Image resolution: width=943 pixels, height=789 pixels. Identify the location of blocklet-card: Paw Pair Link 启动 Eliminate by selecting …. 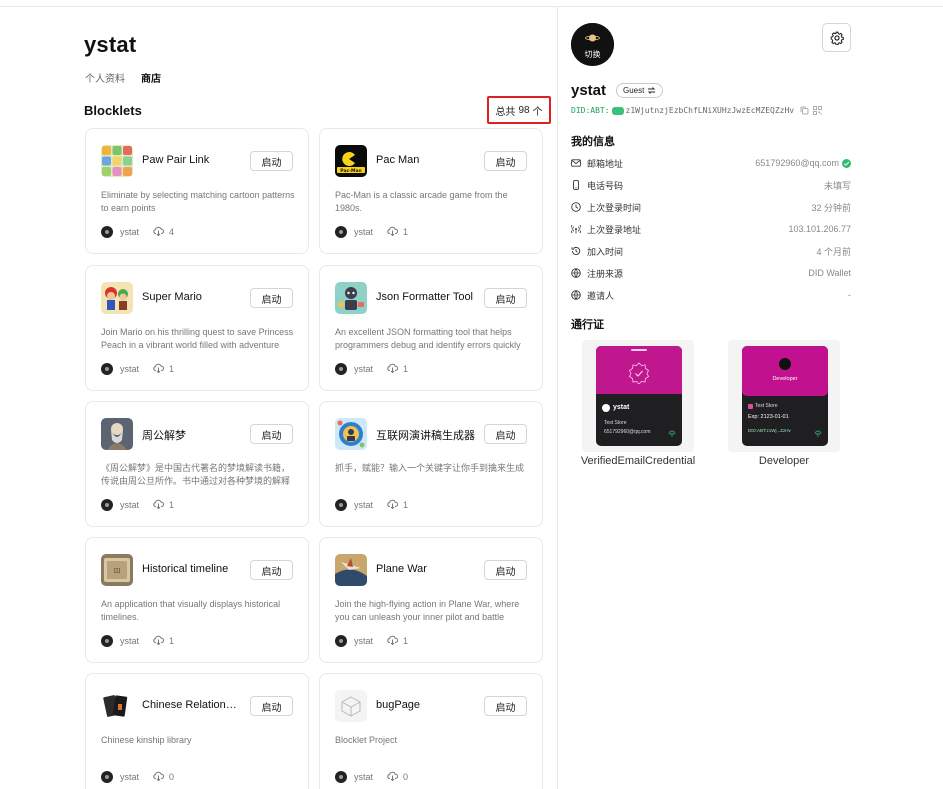
(197, 191).